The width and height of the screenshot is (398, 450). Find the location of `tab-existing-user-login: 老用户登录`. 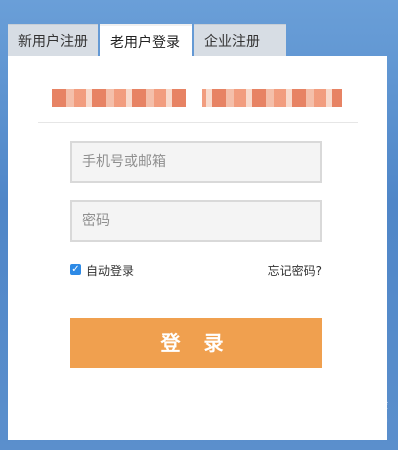

tab-existing-user-login: 老用户登录 is located at coordinates (146, 41).